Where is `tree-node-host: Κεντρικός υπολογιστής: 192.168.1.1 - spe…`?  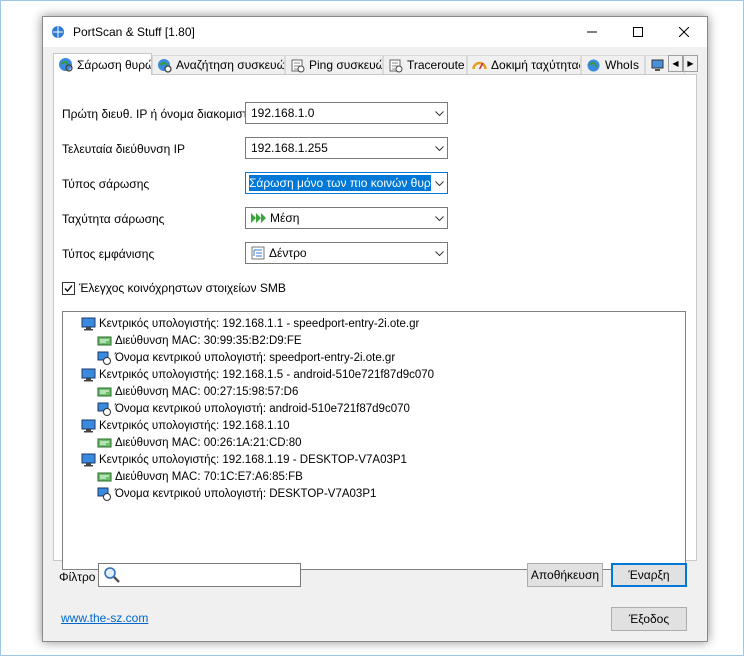
tree-node-host: Κεντρικός υπολογιστής: 192.168.1.1 - spe… is located at coordinates (250, 324).